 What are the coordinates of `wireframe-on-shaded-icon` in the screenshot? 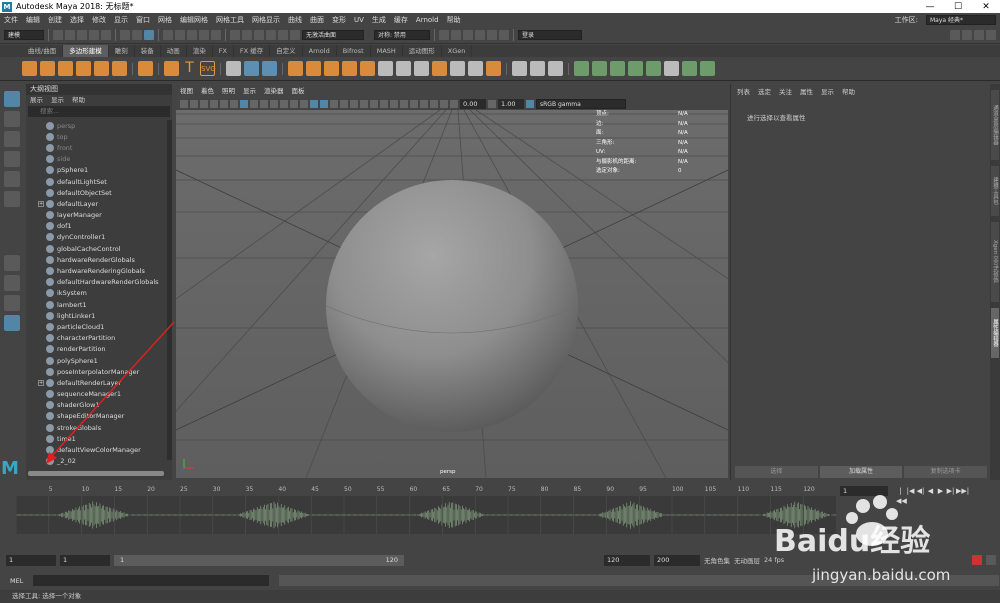 It's located at (334, 103).